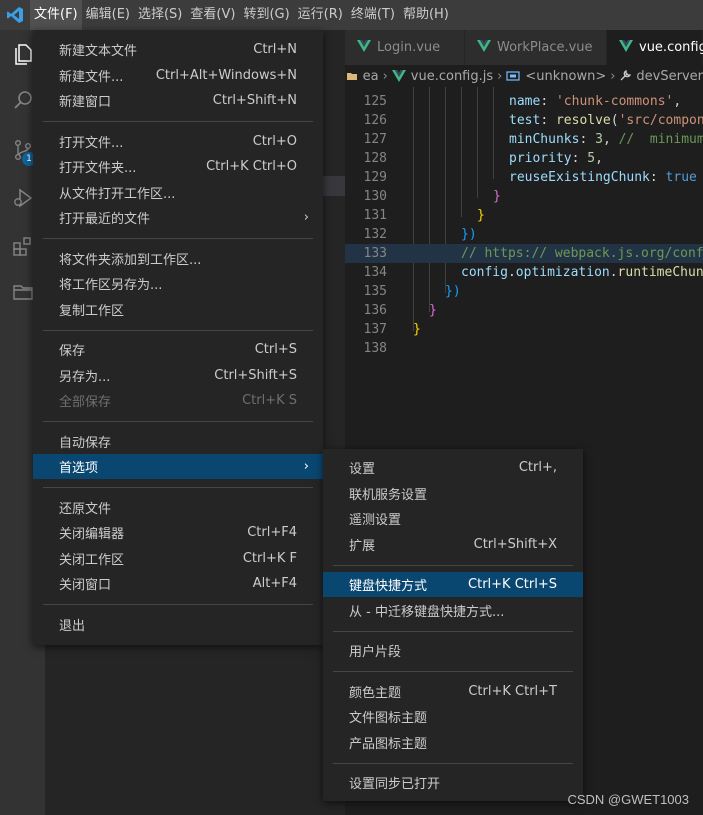 The height and width of the screenshot is (815, 703). What do you see at coordinates (524, 139) in the screenshot?
I see `code-line: 127 minChunks: 3, // minimum` at bounding box center [524, 139].